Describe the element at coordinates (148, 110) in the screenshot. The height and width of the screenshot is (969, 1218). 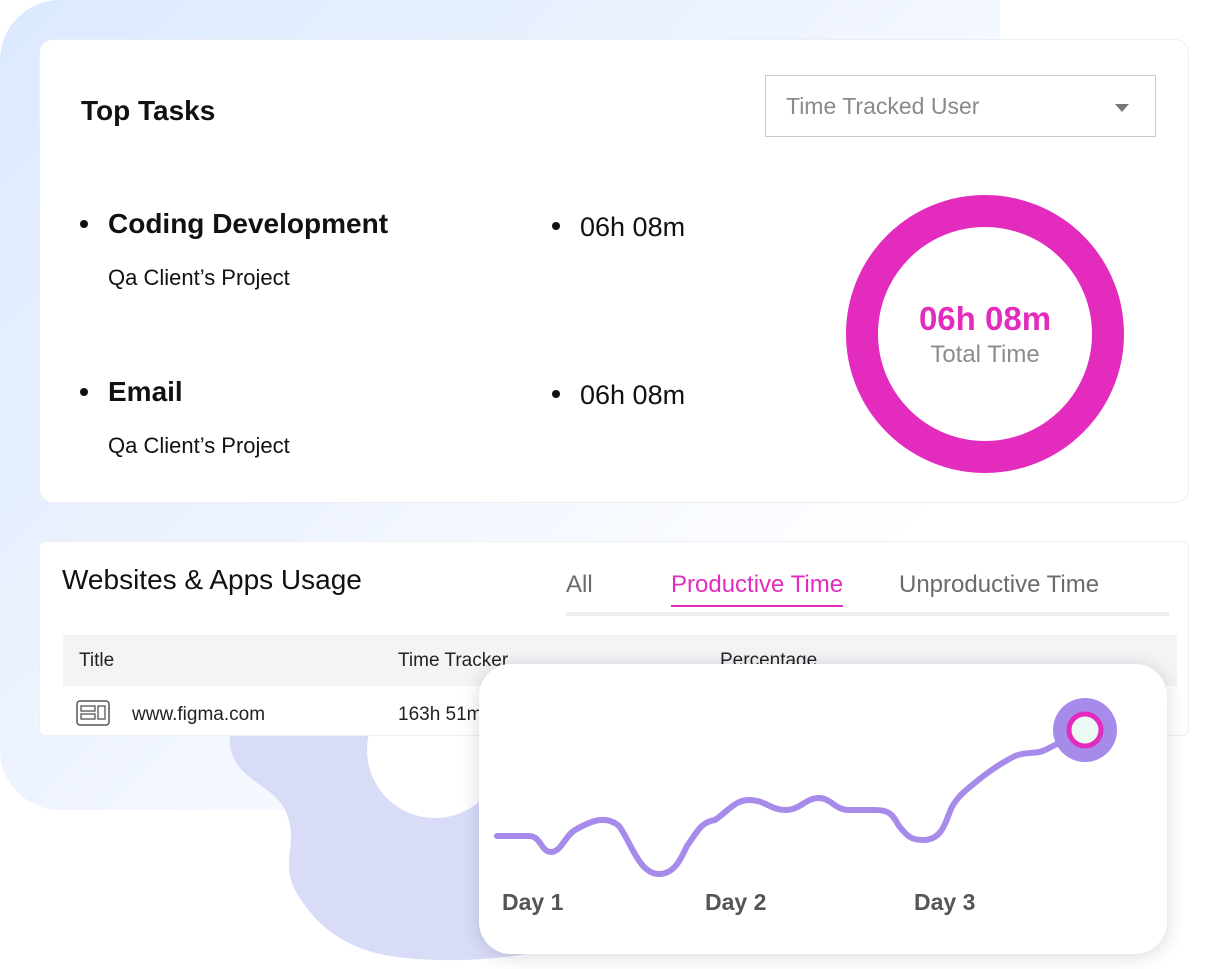
I see `top-tasks-title: Top Tasks` at that location.